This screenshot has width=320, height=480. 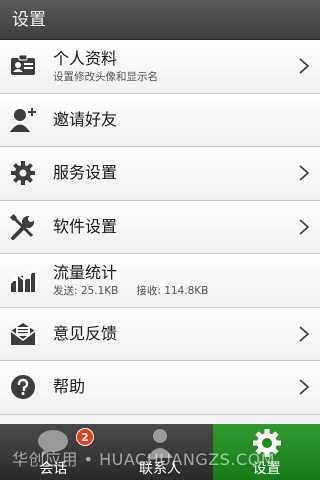 What do you see at coordinates (85, 333) in the screenshot?
I see `menu-item-label: 意见反馈` at bounding box center [85, 333].